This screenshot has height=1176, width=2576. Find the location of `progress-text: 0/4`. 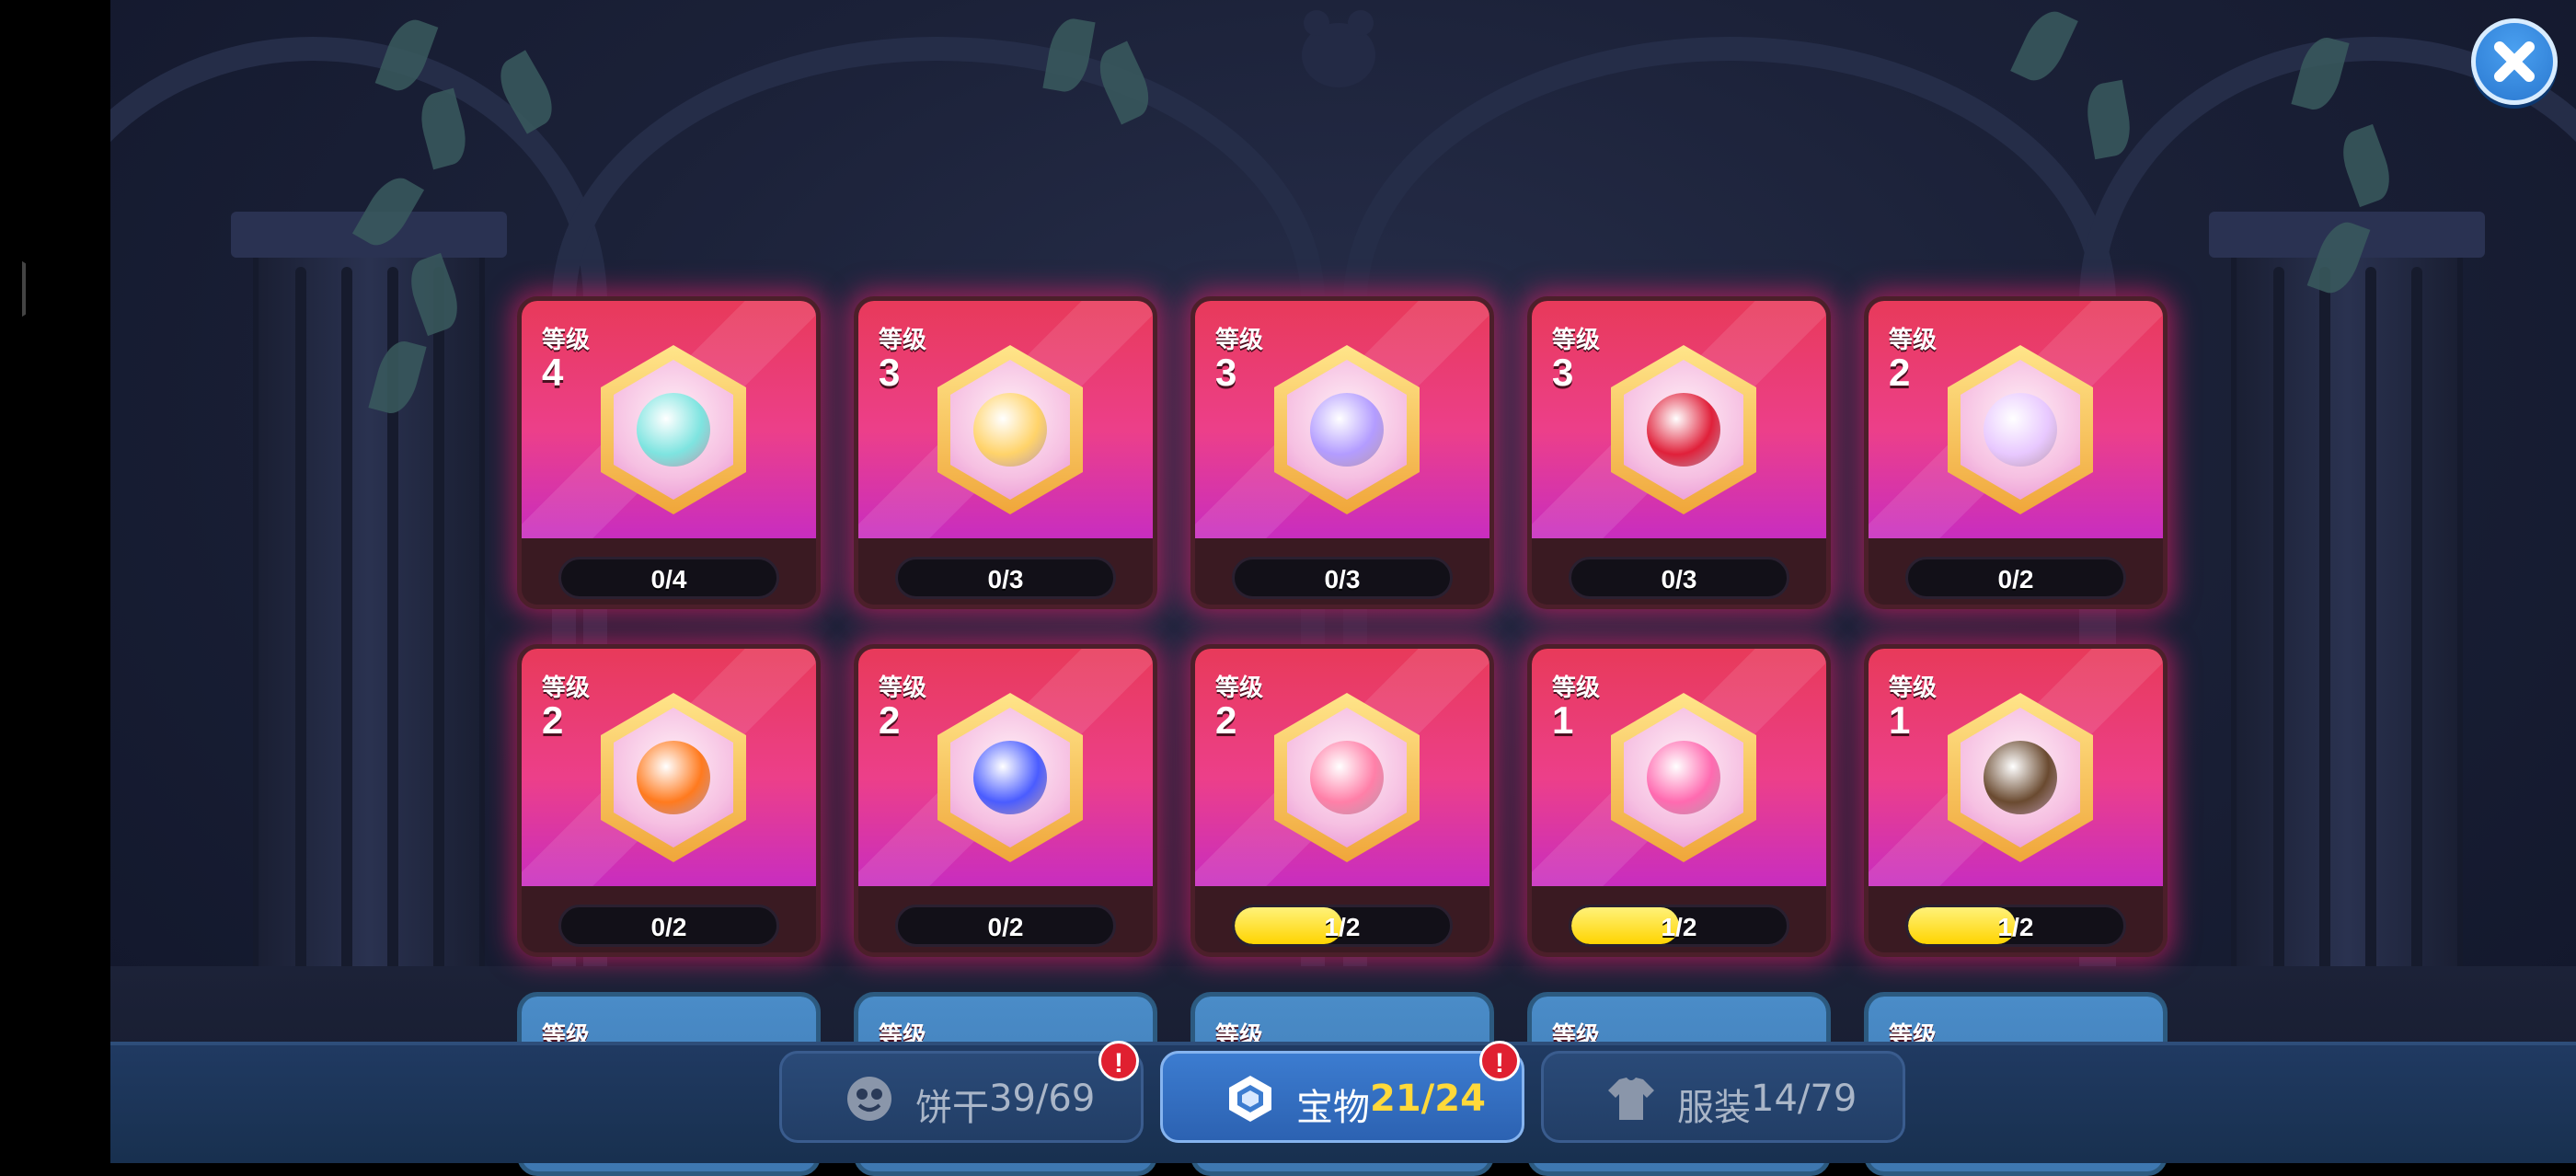

progress-text: 0/4 is located at coordinates (668, 579).